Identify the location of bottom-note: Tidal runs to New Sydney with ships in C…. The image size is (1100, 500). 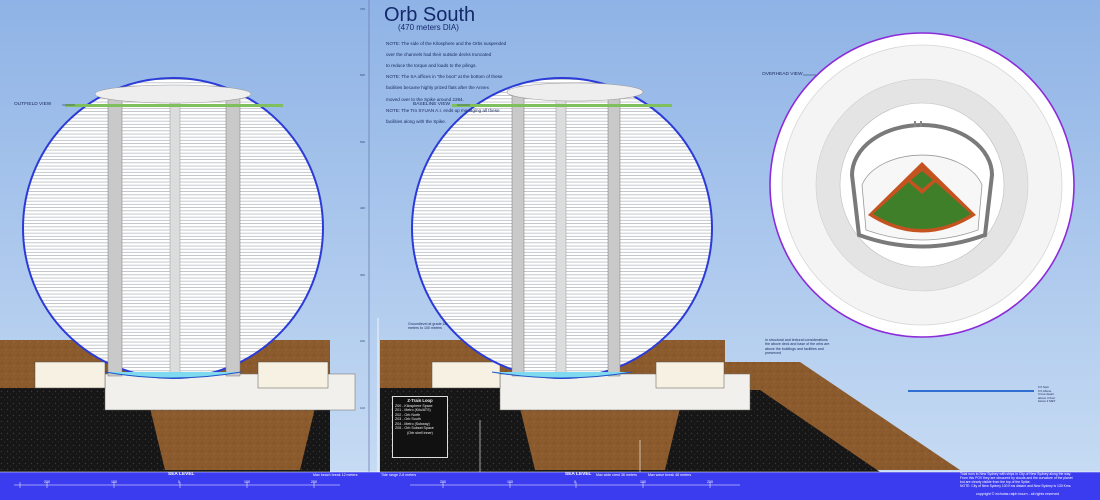
(1028, 480).